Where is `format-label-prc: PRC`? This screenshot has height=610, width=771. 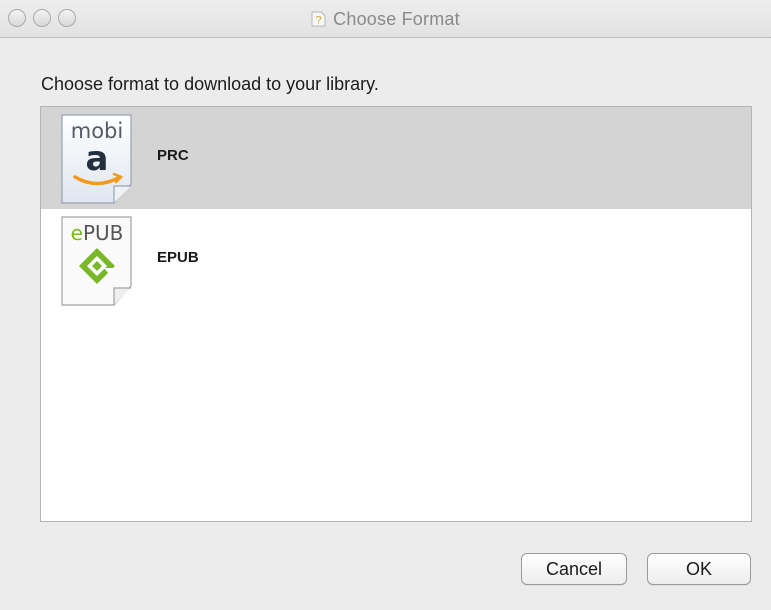
format-label-prc: PRC is located at coordinates (173, 155).